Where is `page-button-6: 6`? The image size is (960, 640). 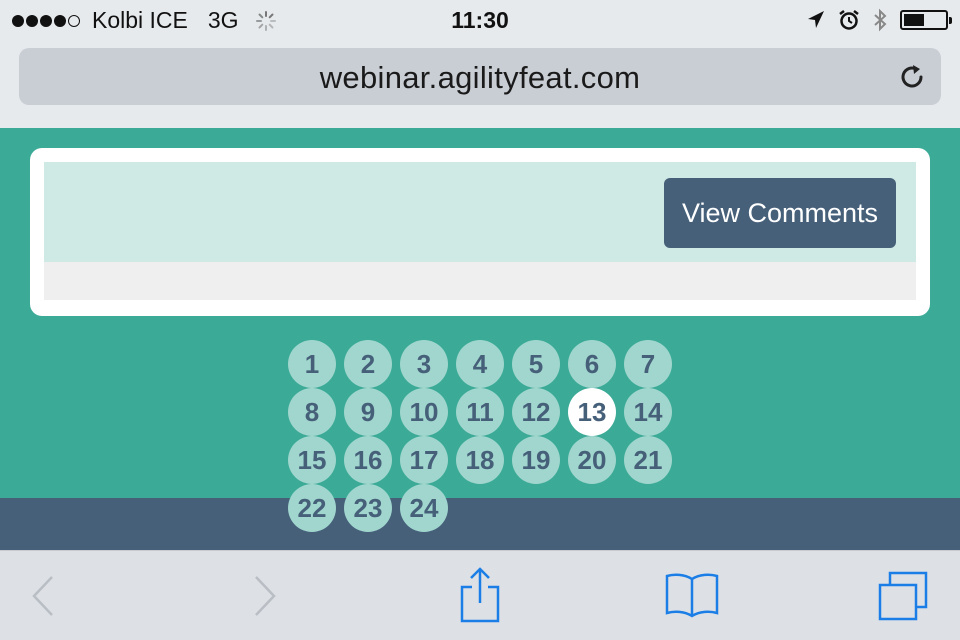
page-button-6: 6 is located at coordinates (592, 364).